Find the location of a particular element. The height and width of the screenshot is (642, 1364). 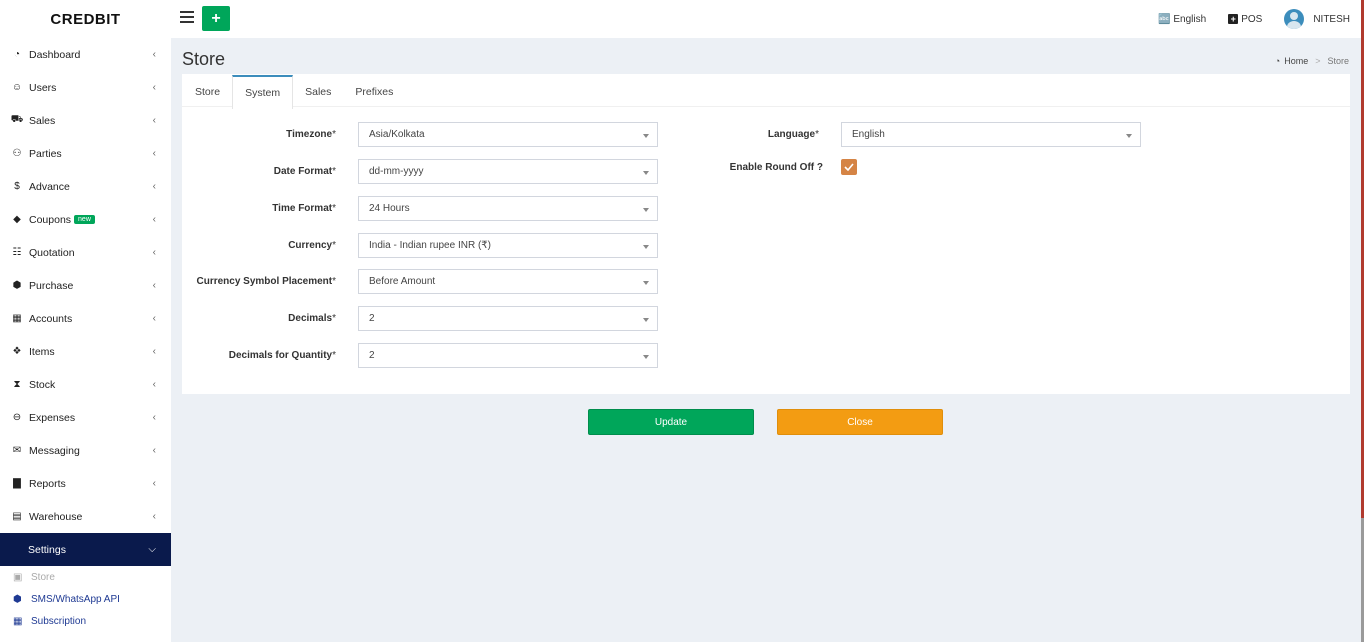

quick-add-button: + is located at coordinates (216, 18).